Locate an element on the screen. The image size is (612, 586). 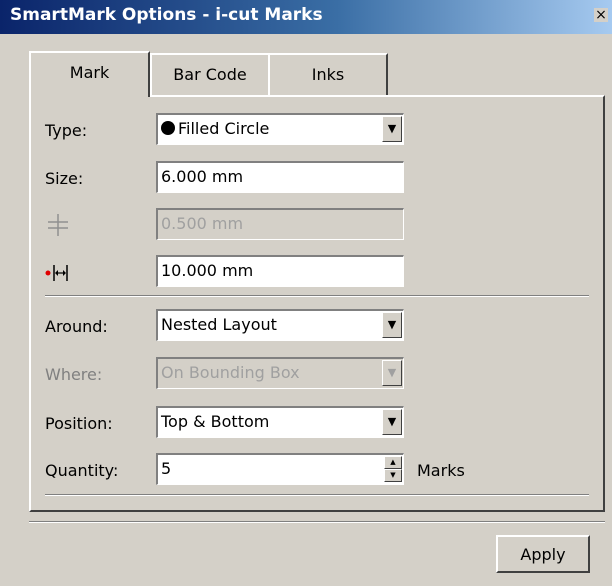
window-title: SmartMark Options - i-cut Marks is located at coordinates (166, 15).